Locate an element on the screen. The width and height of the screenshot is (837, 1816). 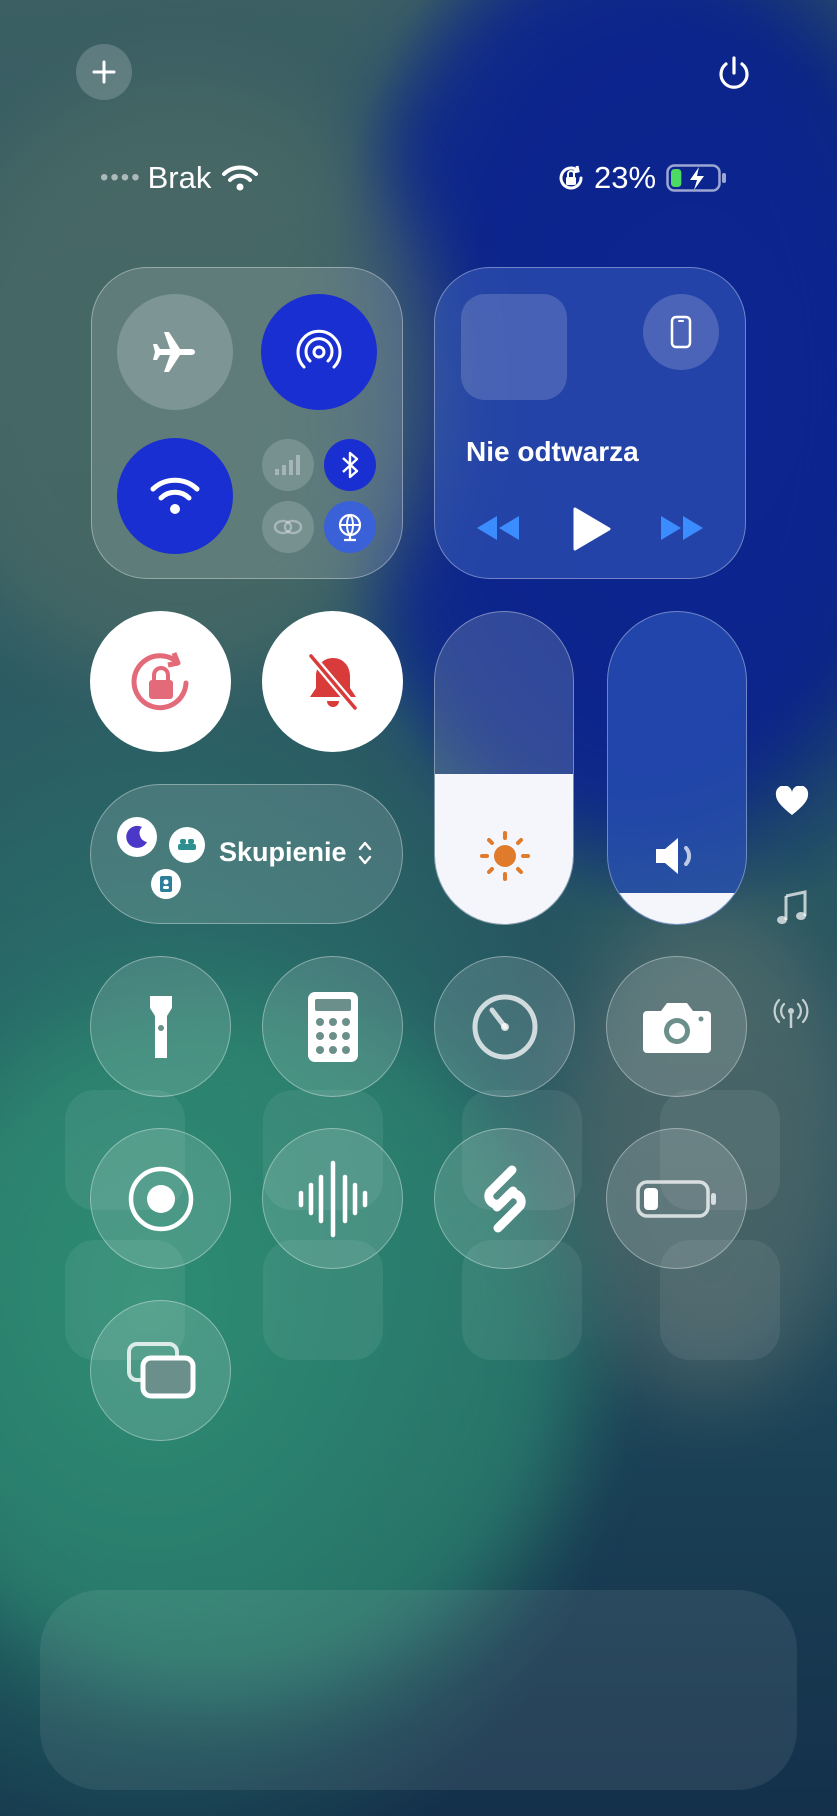
screen-record-icon is located at coordinates (161, 1199).